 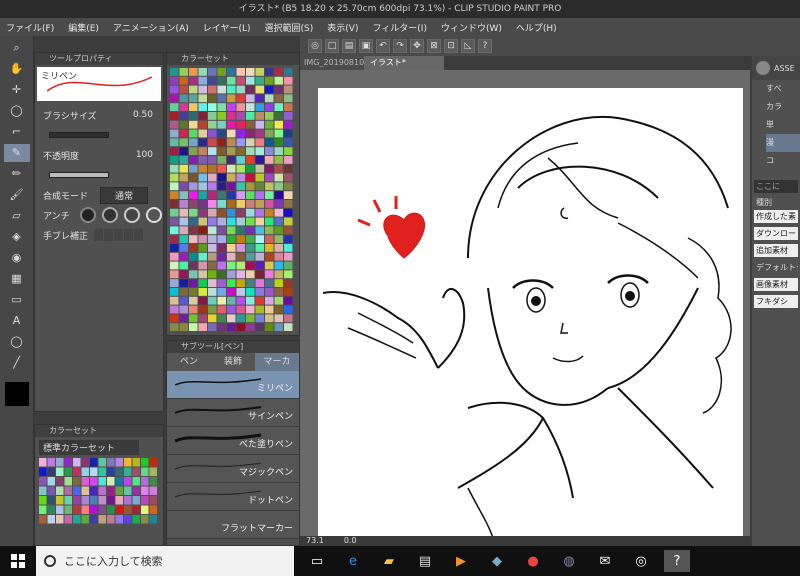 What do you see at coordinates (17, 69) in the screenshot?
I see `hand-tool-icon: ✋` at bounding box center [17, 69].